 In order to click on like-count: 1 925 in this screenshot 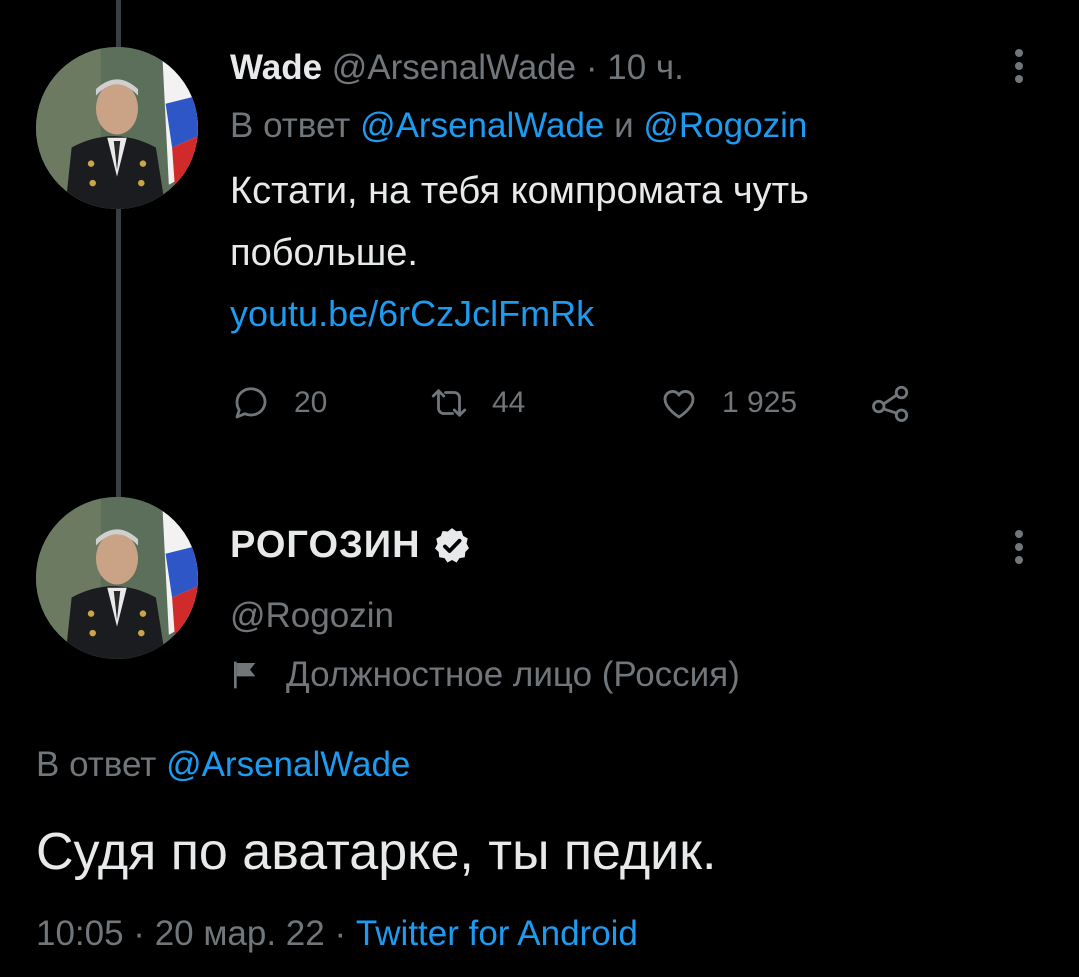, I will do `click(760, 402)`.